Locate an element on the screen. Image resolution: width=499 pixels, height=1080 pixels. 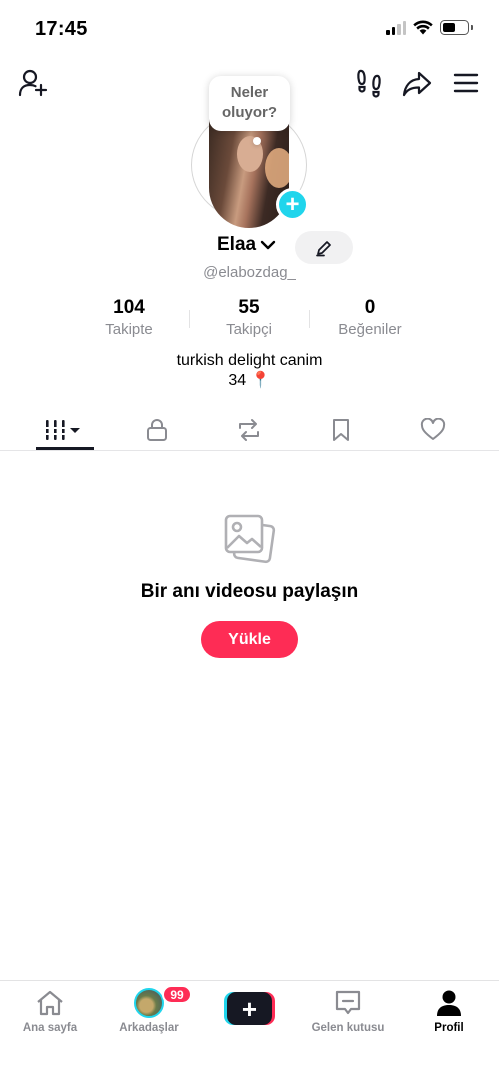
plus-icon: + is located at coordinates (249, 1008).